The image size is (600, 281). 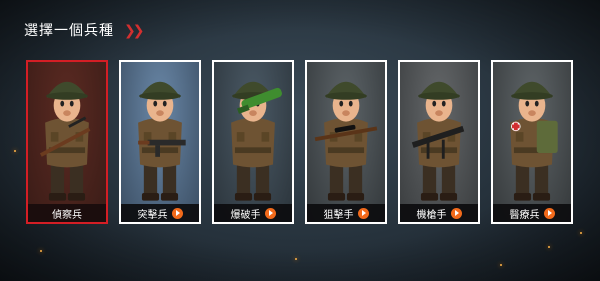 I want to click on class-card-1: 突擊兵, so click(x=160, y=142).